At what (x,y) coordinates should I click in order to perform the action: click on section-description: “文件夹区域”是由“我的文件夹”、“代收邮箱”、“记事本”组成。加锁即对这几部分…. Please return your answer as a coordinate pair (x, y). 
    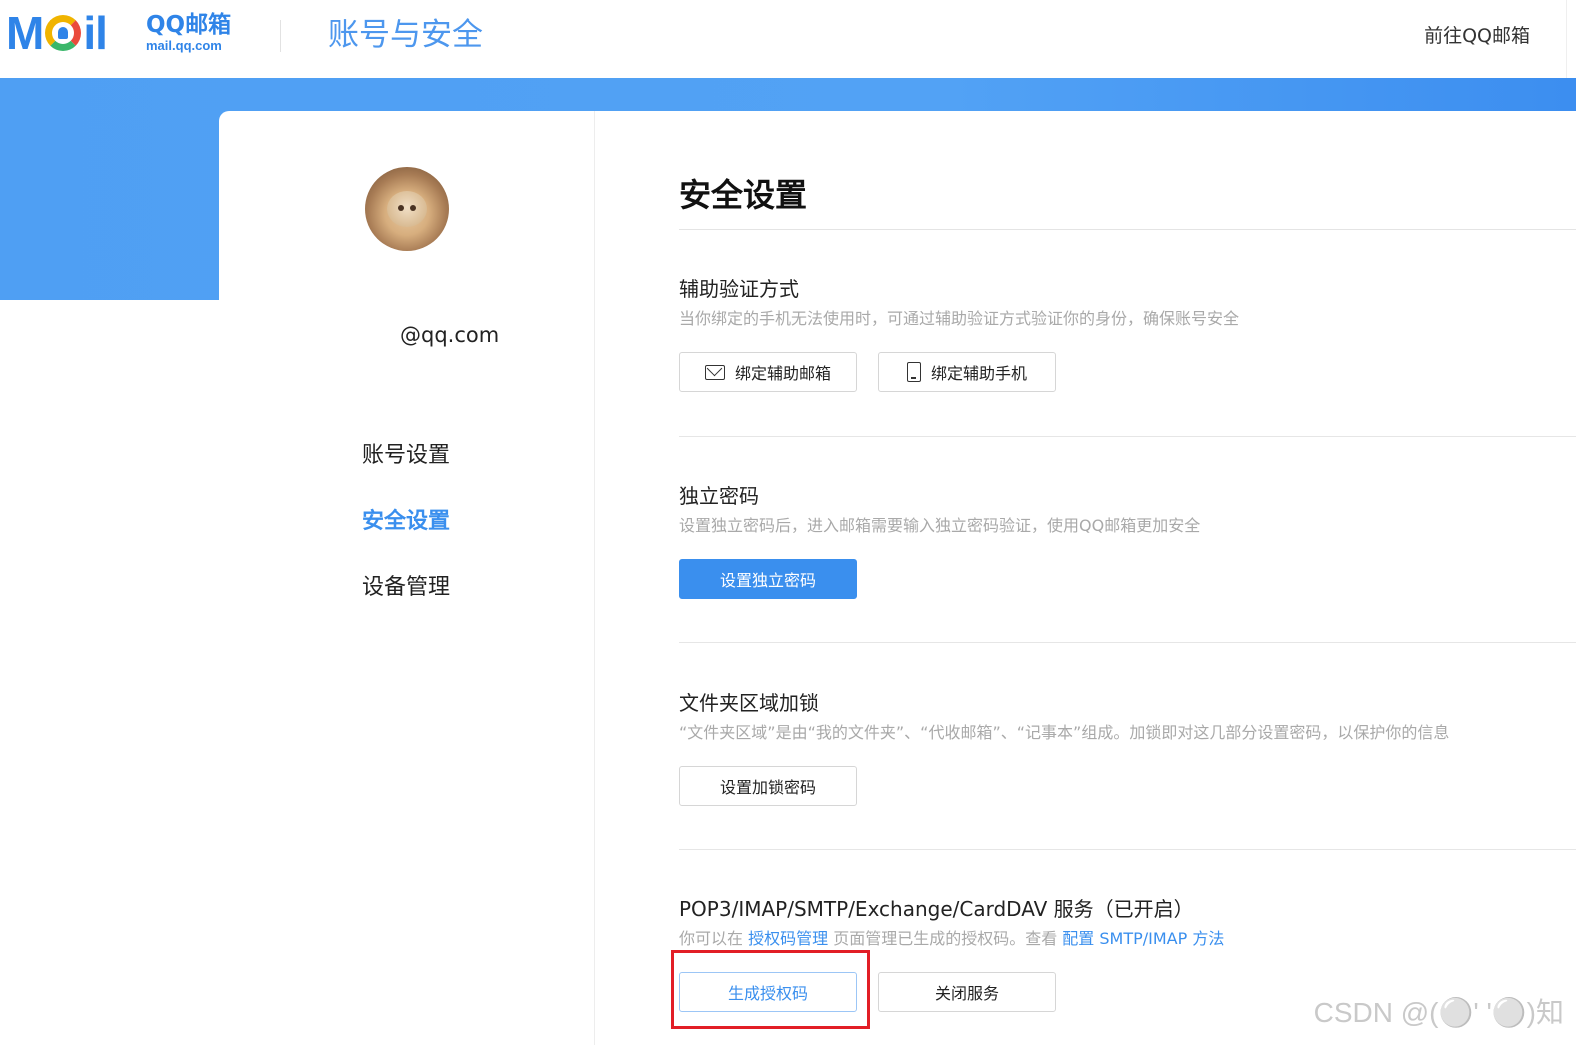
    Looking at the image, I should click on (1064, 732).